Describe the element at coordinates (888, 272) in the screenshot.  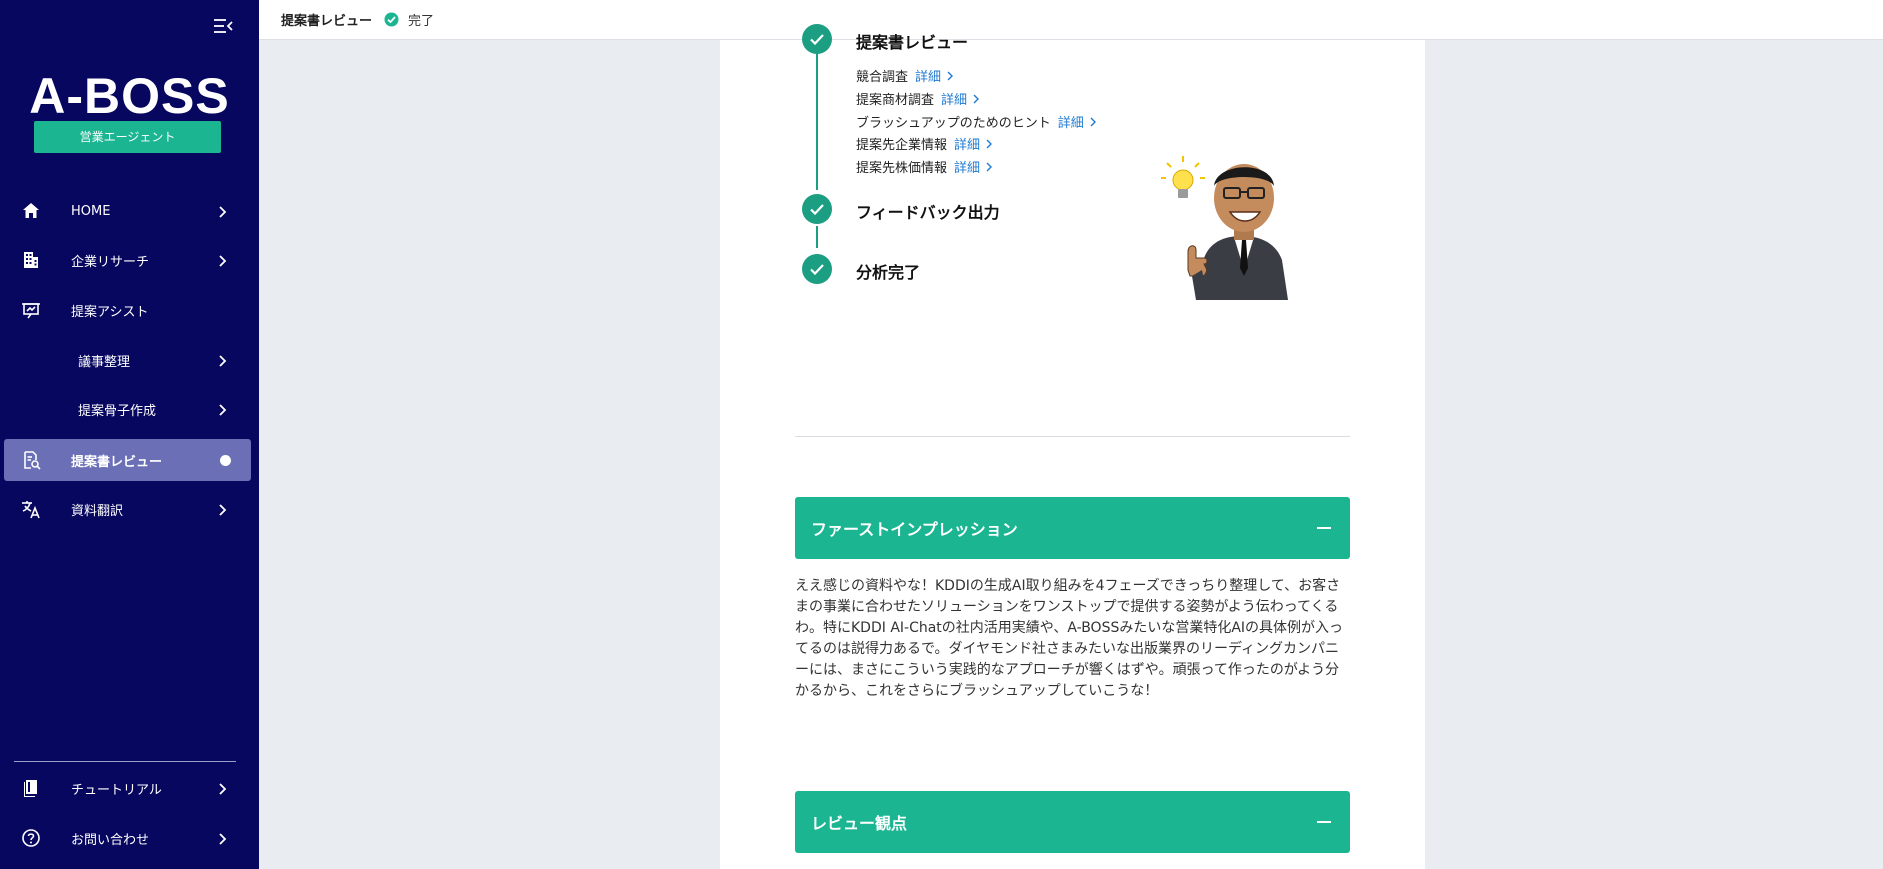
I see `step-title: 分析完了` at that location.